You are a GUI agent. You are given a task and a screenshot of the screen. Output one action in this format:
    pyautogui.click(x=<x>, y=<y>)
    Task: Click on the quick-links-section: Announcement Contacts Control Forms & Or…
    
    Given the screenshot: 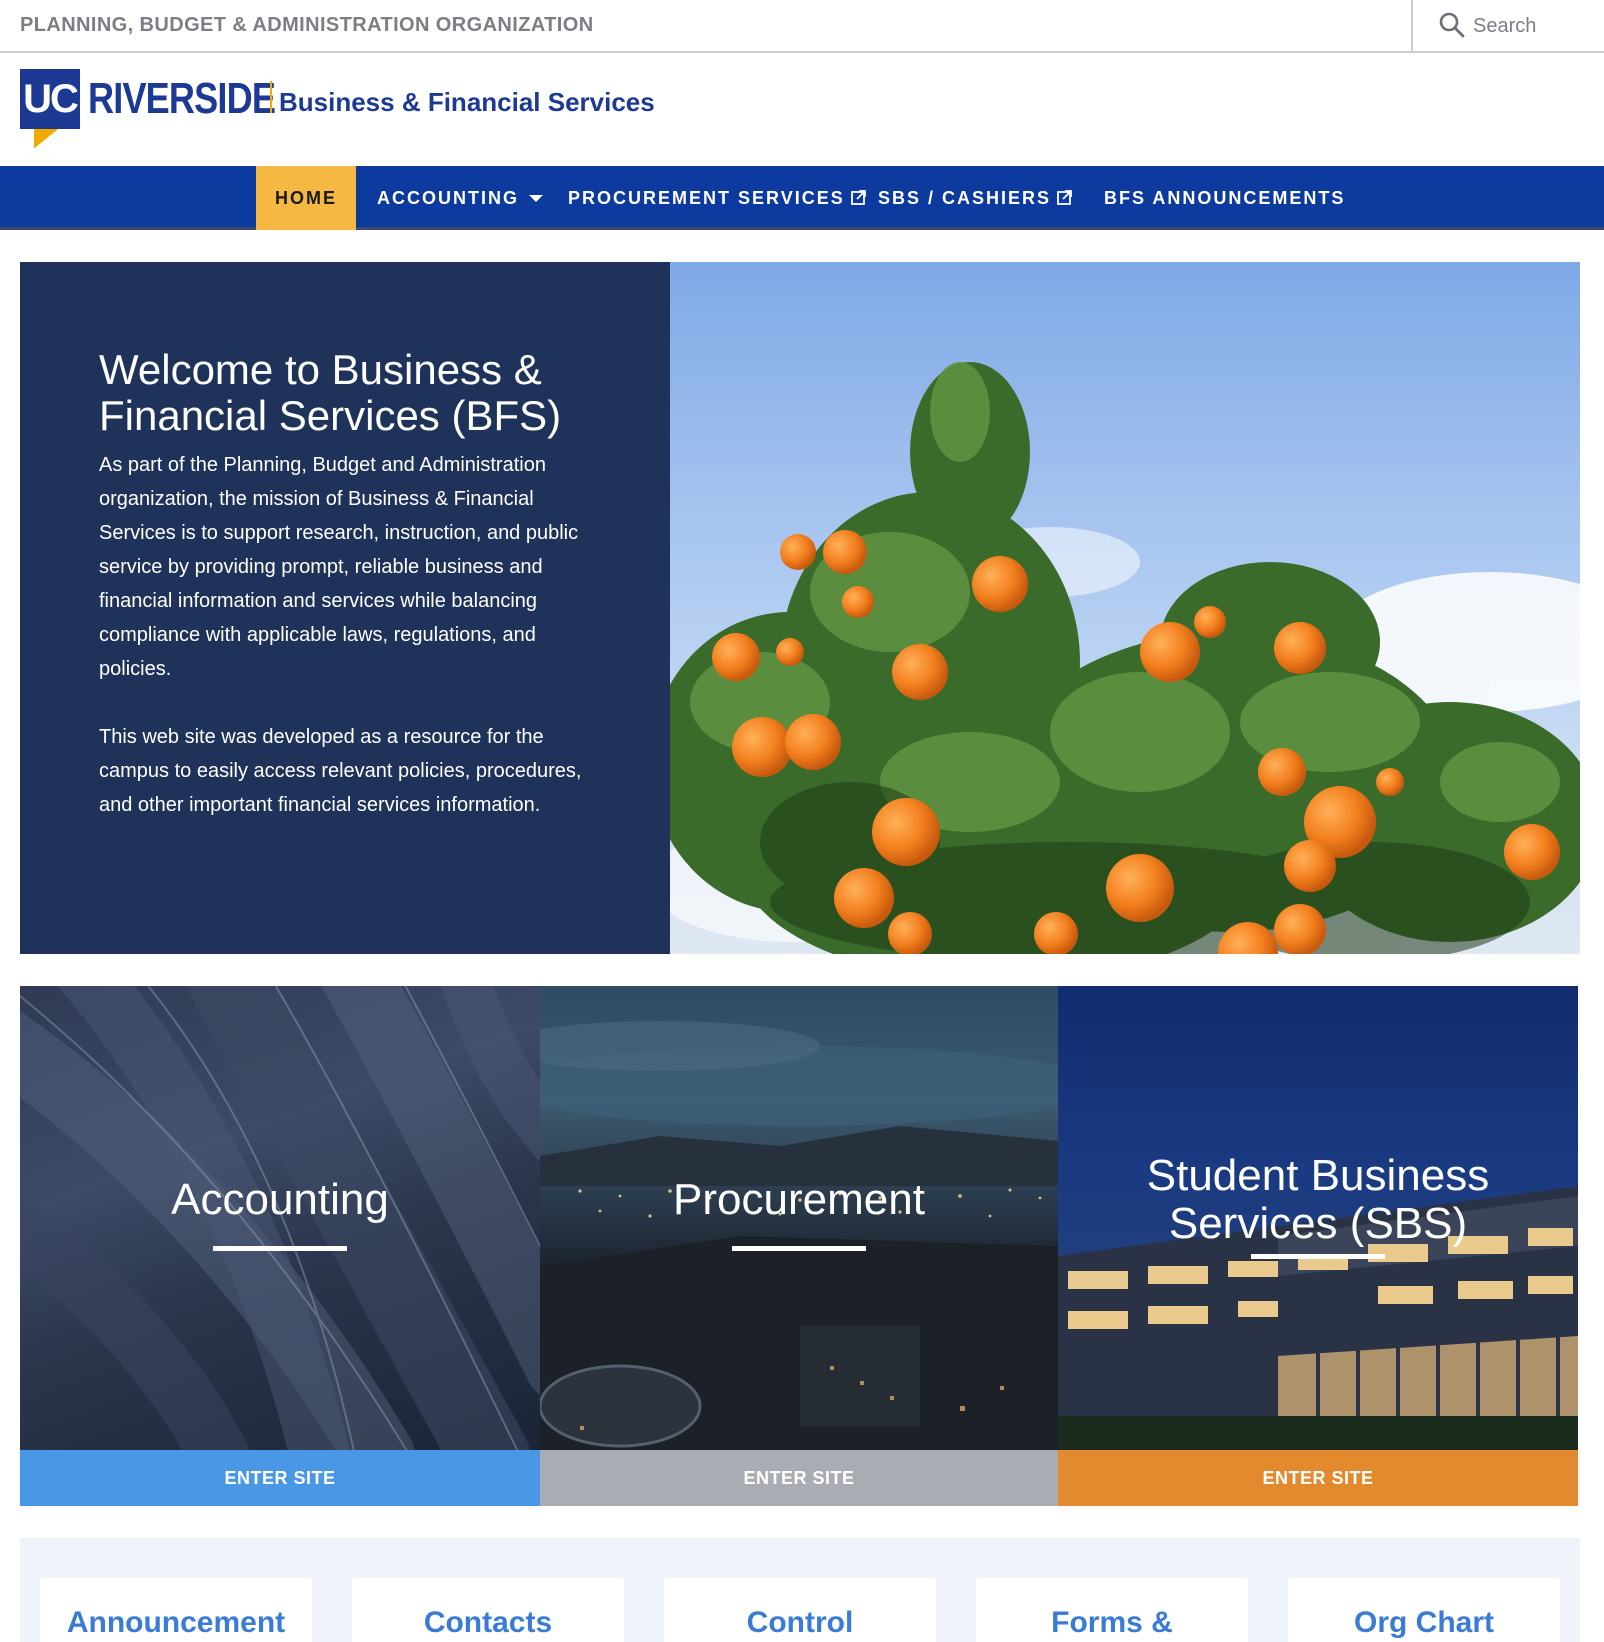 What is the action you would take?
    pyautogui.click(x=800, y=1590)
    